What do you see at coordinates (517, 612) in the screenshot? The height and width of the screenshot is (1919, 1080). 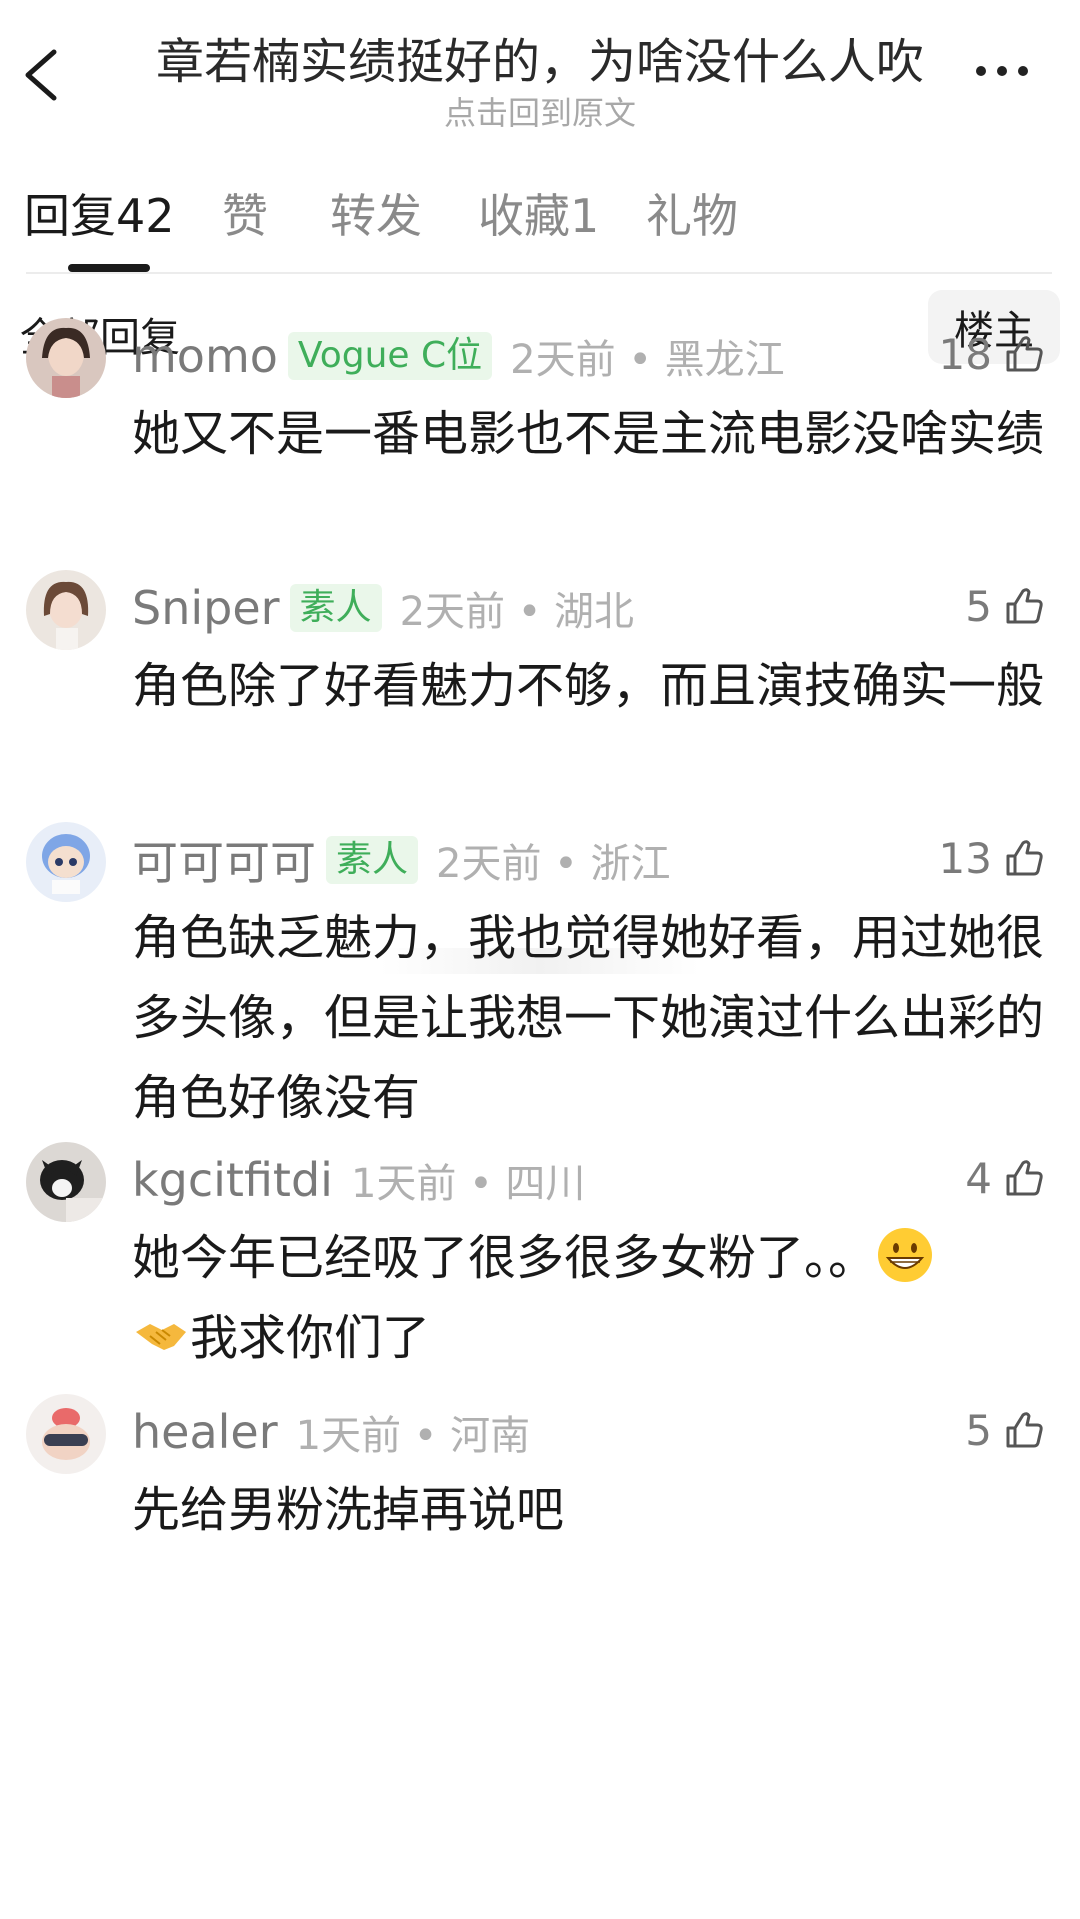 I see `time-location: 2天前 • 湖北` at bounding box center [517, 612].